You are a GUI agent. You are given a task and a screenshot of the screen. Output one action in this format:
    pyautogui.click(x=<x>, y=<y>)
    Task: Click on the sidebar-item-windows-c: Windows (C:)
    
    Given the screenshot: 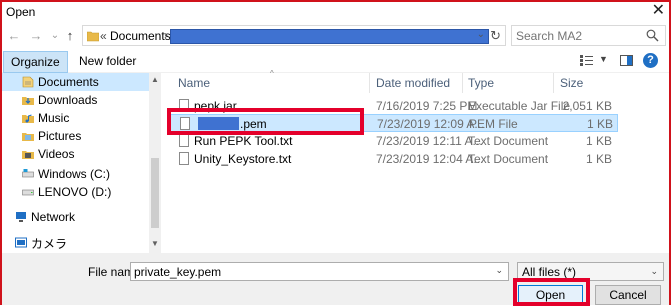 What is the action you would take?
    pyautogui.click(x=75, y=174)
    